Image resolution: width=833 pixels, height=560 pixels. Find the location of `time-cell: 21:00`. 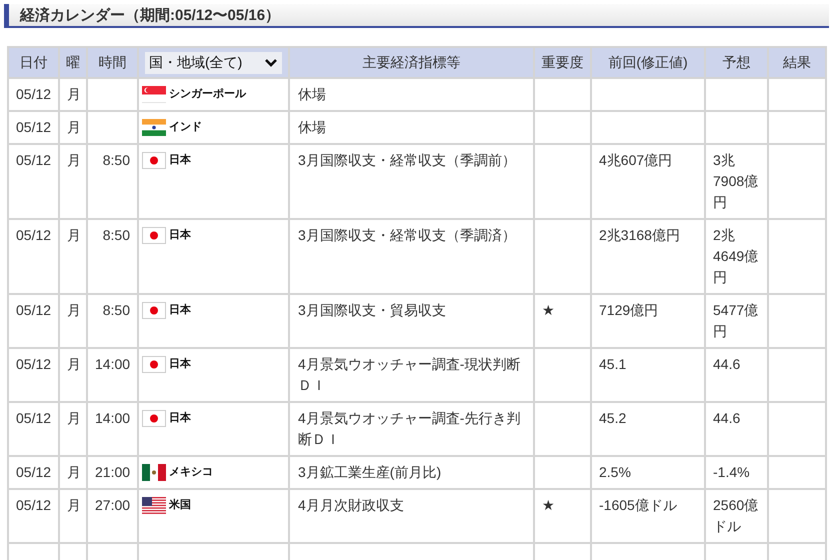

time-cell: 21:00 is located at coordinates (112, 472).